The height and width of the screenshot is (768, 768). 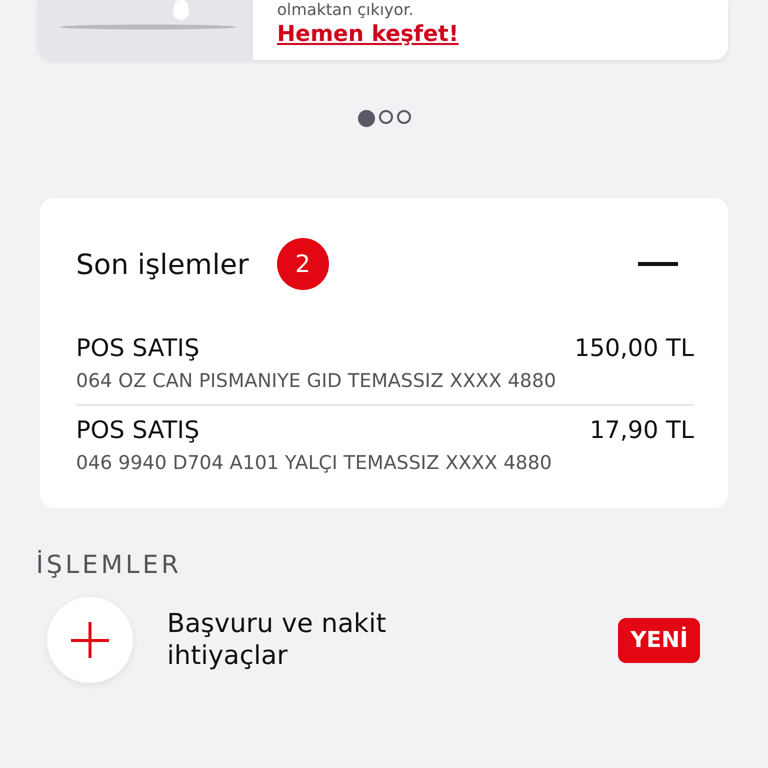 I want to click on card-title: Son işlemler, so click(x=162, y=264).